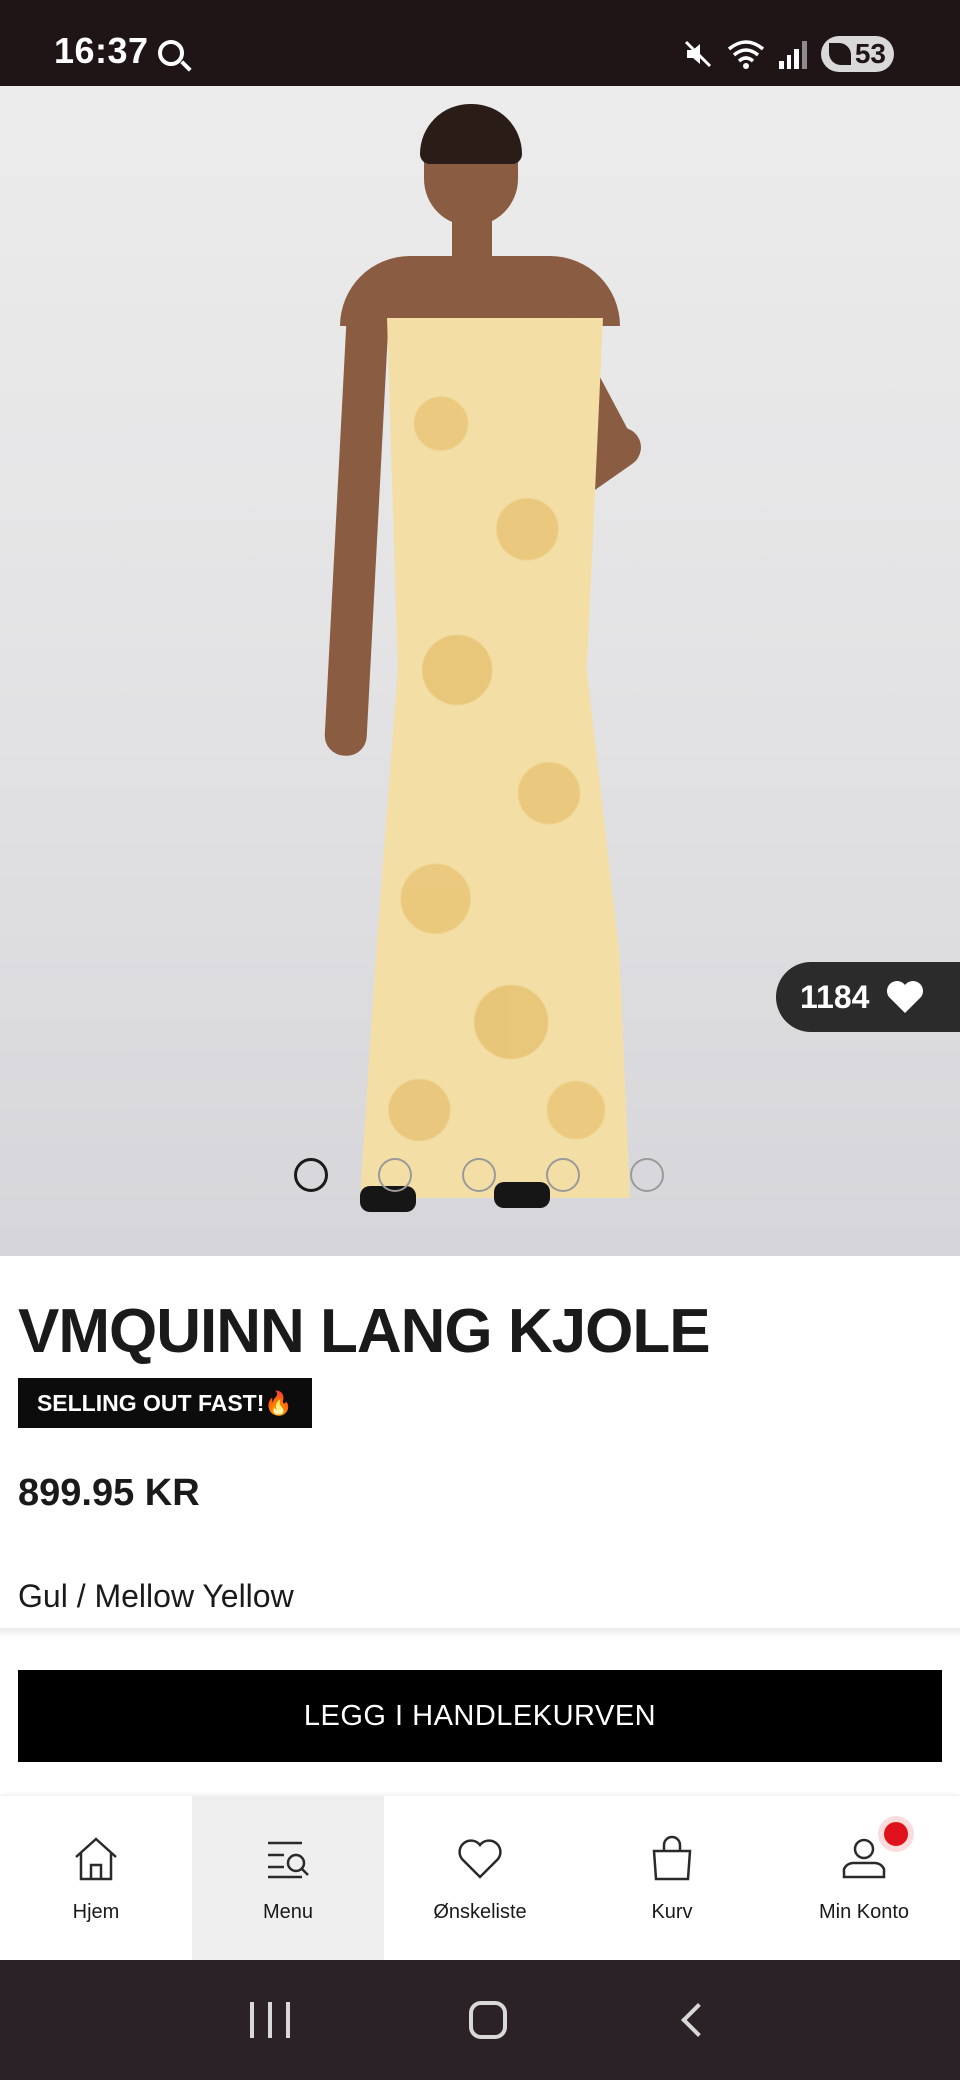 The image size is (960, 2080). I want to click on nav-label: Ønskeliste, so click(480, 1911).